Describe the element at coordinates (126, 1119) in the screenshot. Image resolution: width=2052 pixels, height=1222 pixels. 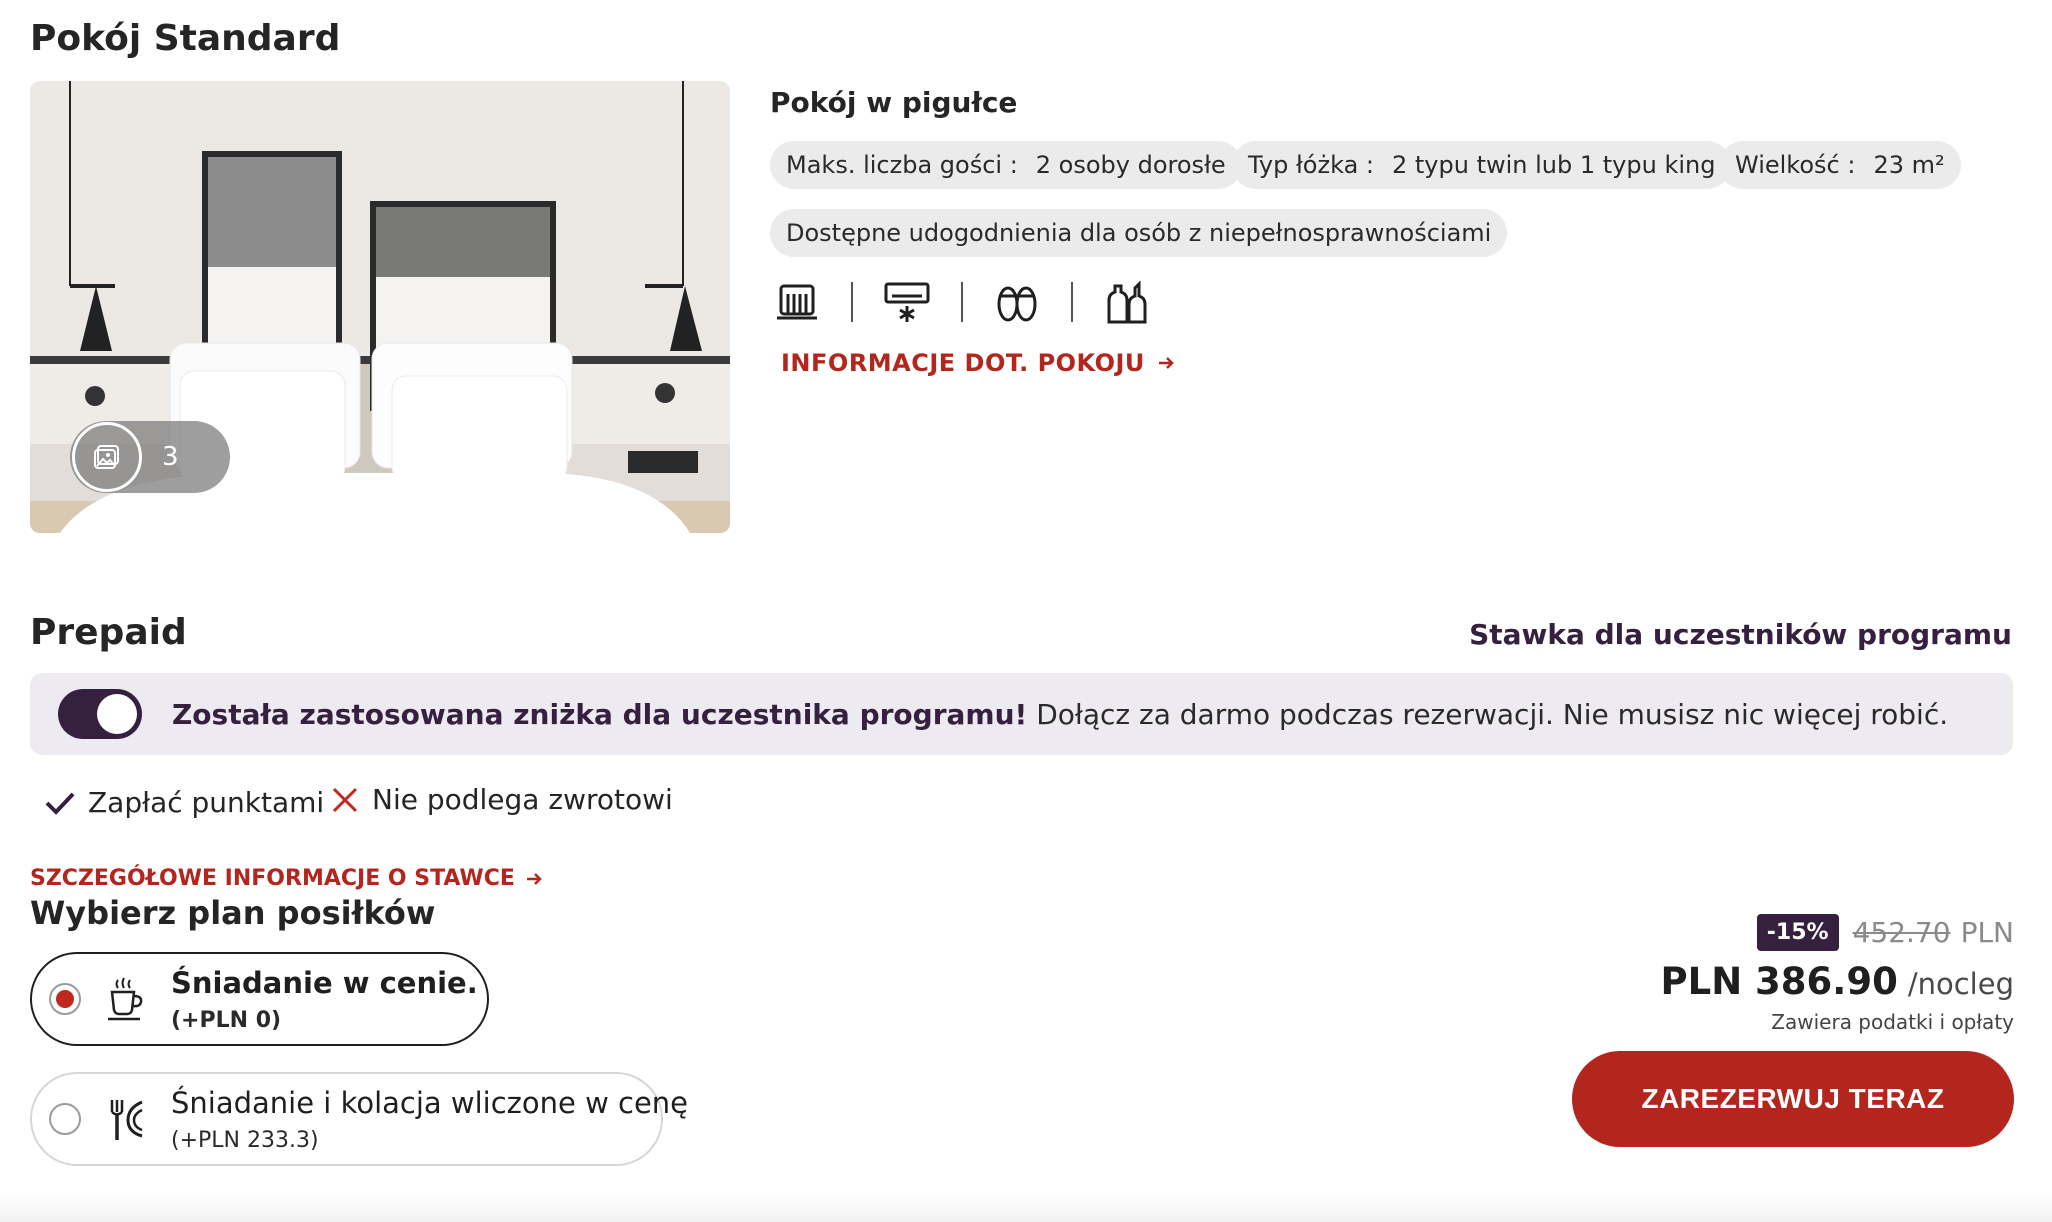
I see `cutlery-icon` at that location.